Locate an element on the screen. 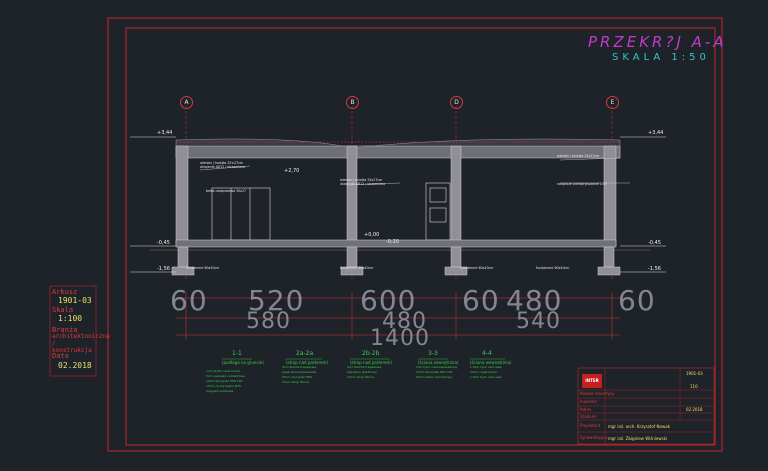  scale-value: 1:100 is located at coordinates (70, 318).